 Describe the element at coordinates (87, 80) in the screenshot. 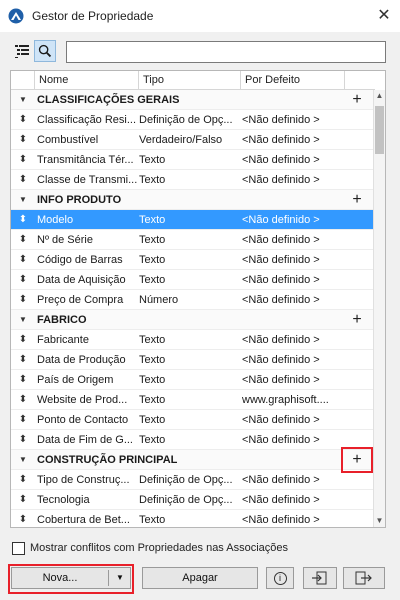

I see `column-header-name: Nome` at that location.